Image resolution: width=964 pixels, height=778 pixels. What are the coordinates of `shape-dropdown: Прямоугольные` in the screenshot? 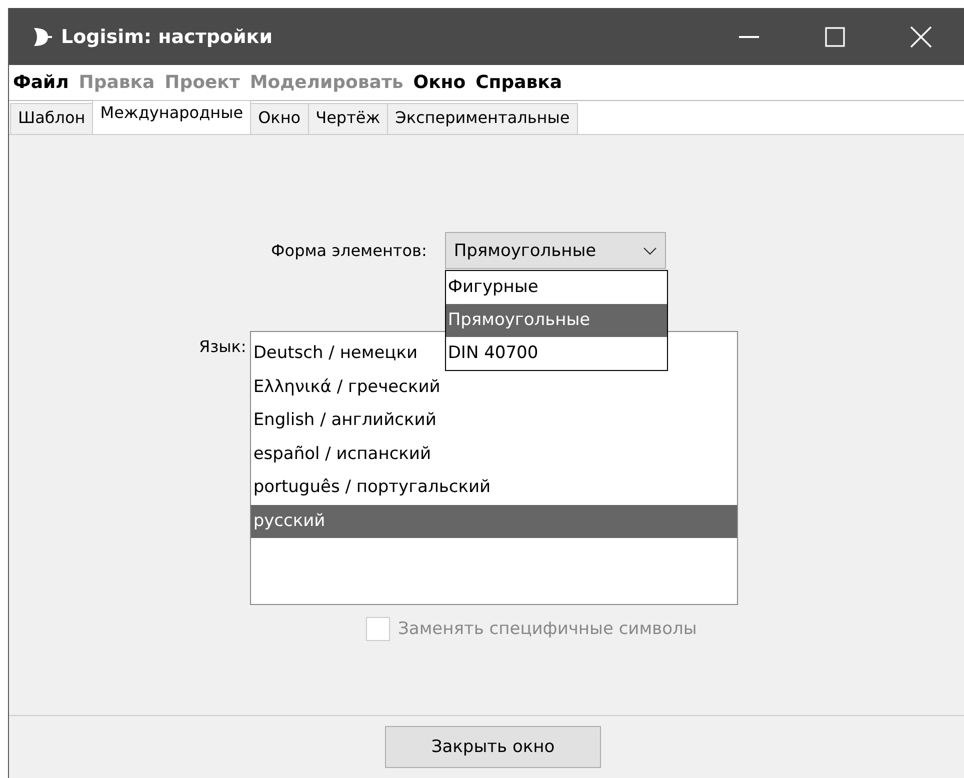 It's located at (555, 250).